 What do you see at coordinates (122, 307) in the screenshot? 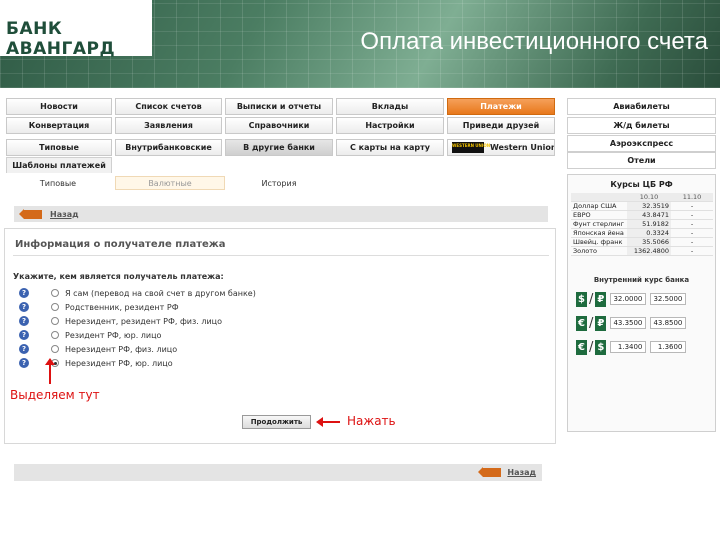
I see `option-label: Родственник, резидент РФ` at bounding box center [122, 307].